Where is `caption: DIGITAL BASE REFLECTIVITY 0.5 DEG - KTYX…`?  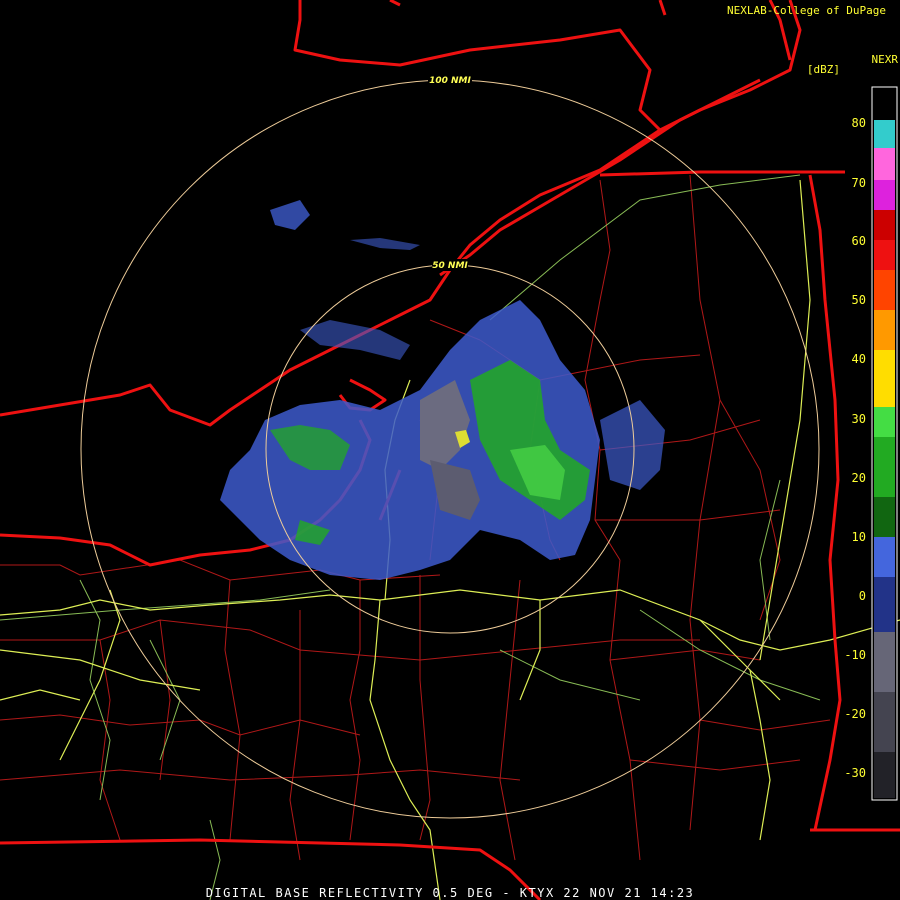
caption: DIGITAL BASE REFLECTIVITY 0.5 DEG - KTYX… is located at coordinates (450, 893).